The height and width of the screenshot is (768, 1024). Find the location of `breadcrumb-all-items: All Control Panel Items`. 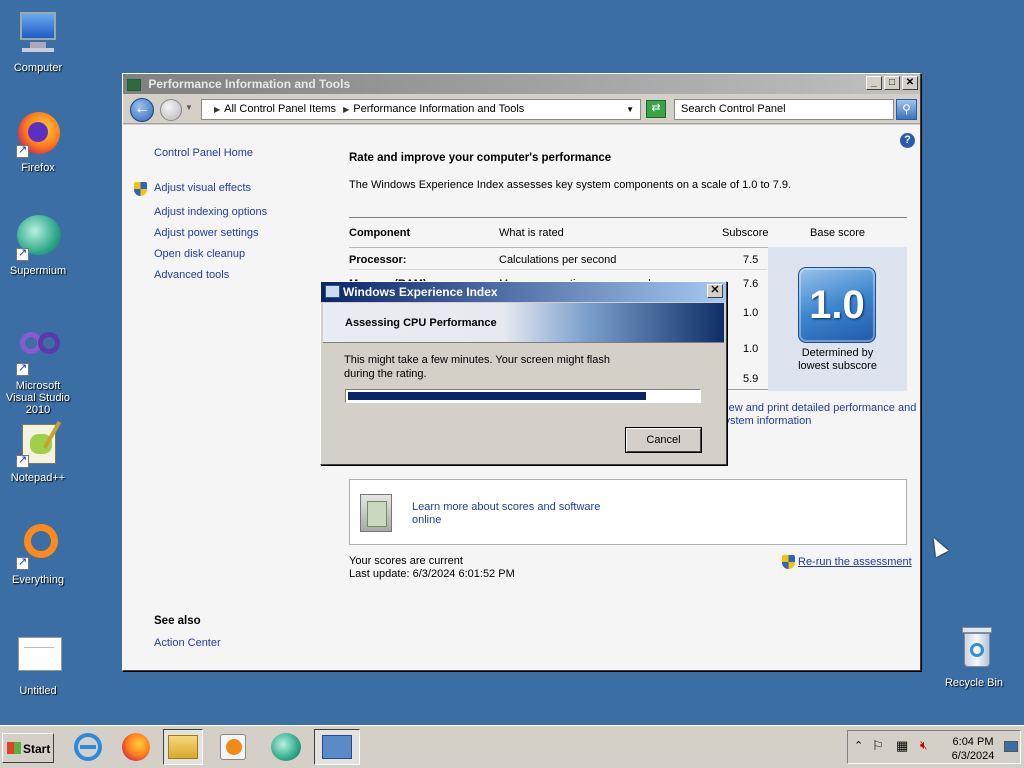

breadcrumb-all-items: All Control Panel Items is located at coordinates (280, 109).